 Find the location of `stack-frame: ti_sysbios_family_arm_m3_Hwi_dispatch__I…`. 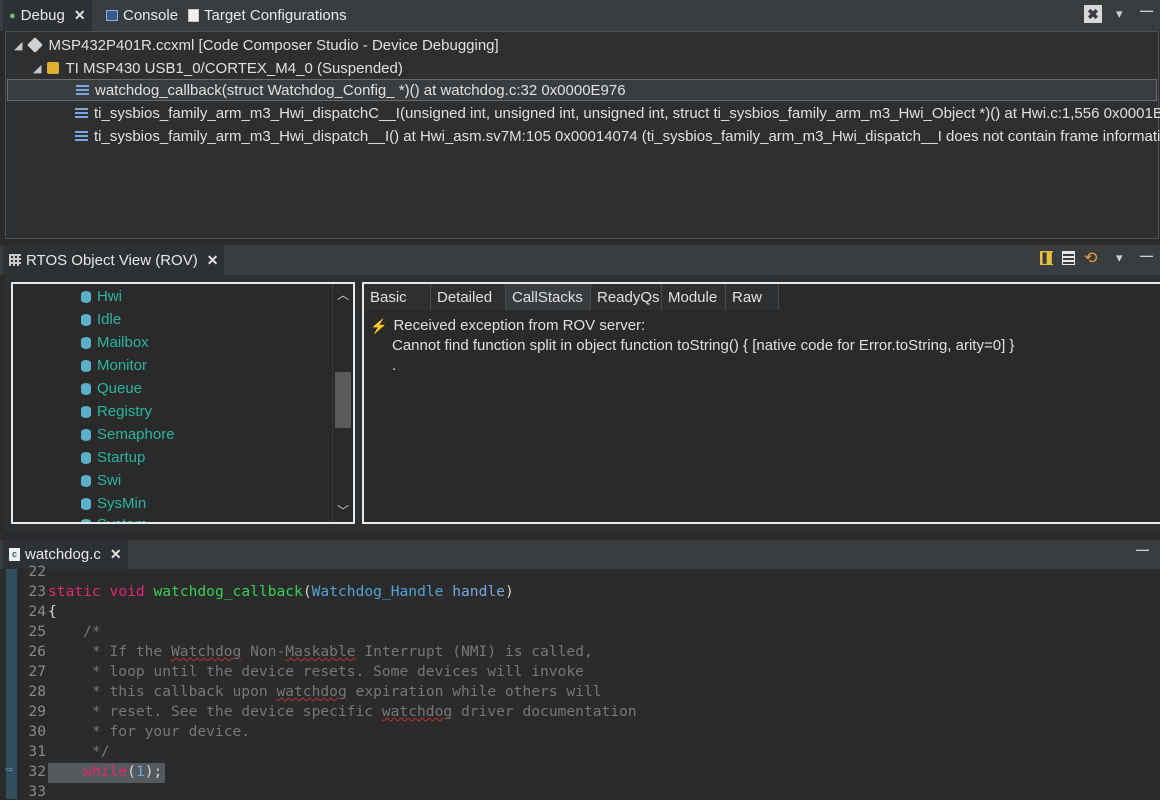

stack-frame: ti_sysbios_family_arm_m3_Hwi_dispatch__I… is located at coordinates (617, 136).